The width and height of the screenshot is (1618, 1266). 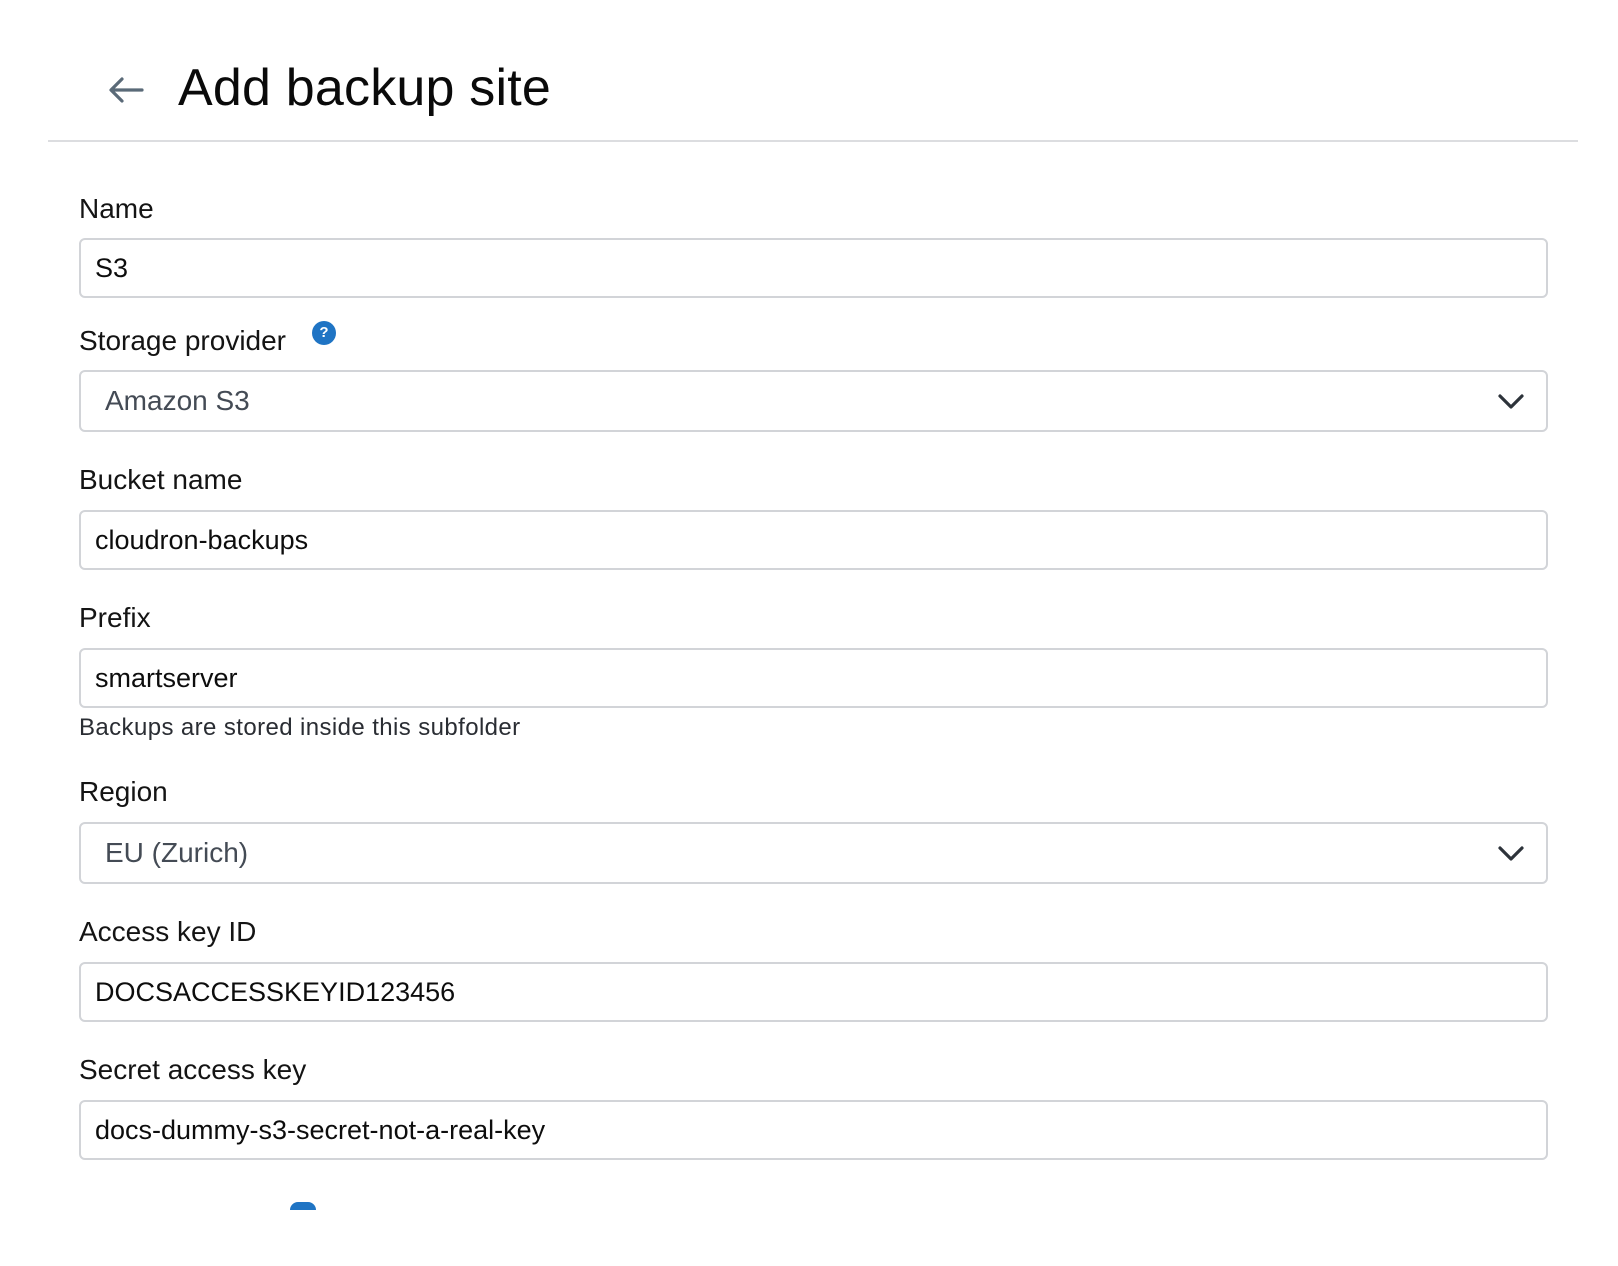 What do you see at coordinates (168, 931) in the screenshot?
I see `access-key-id-label: Access key ID` at bounding box center [168, 931].